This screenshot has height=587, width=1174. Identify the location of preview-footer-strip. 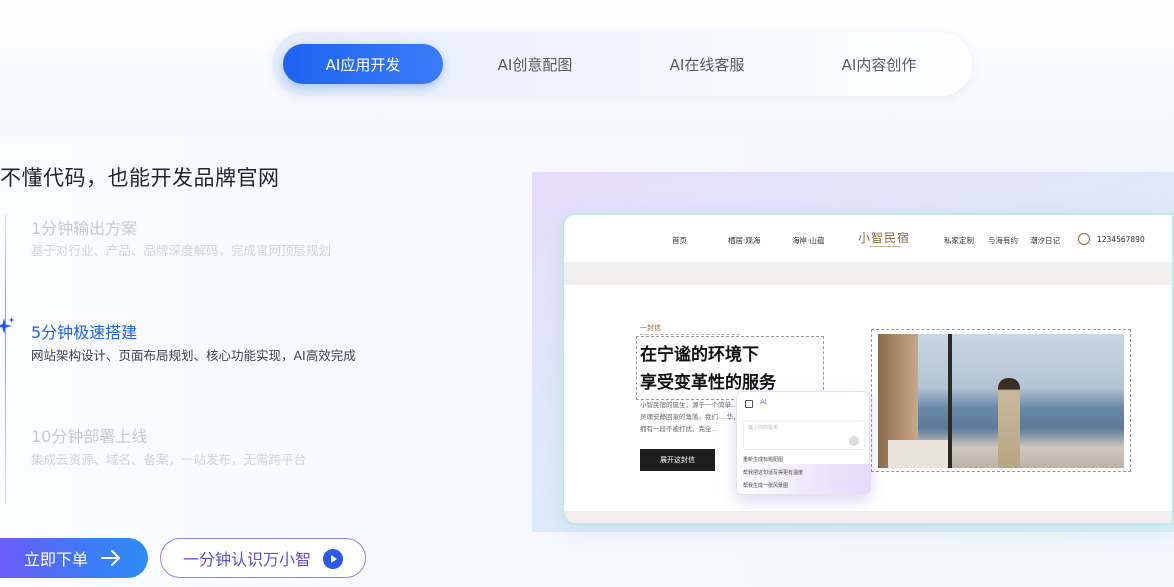
(868, 517).